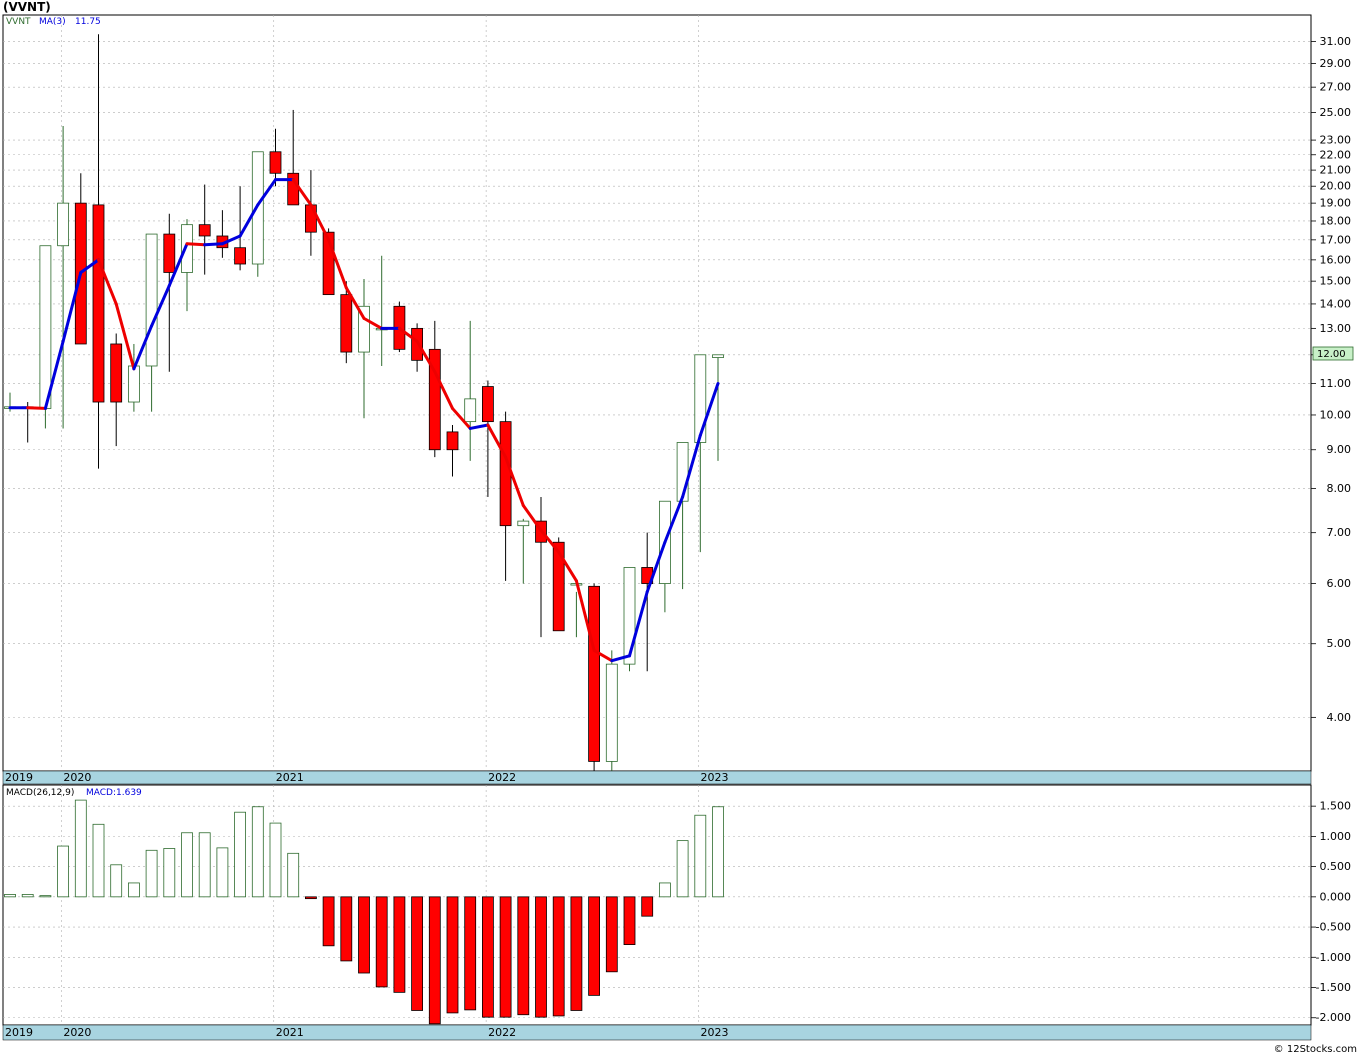 The image size is (1360, 1056). I want to click on year-label: 2023, so click(715, 777).